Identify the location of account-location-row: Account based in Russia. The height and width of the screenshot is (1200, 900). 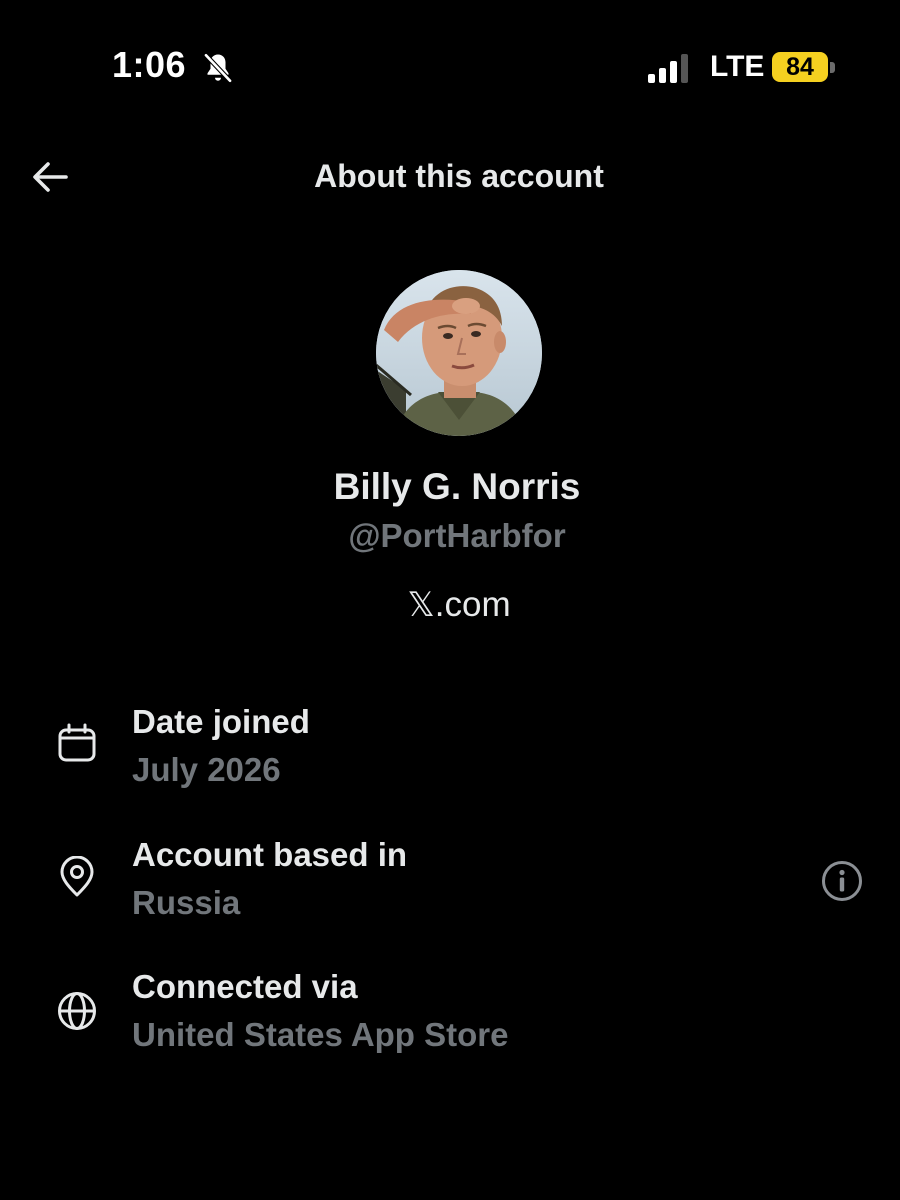
(450, 886).